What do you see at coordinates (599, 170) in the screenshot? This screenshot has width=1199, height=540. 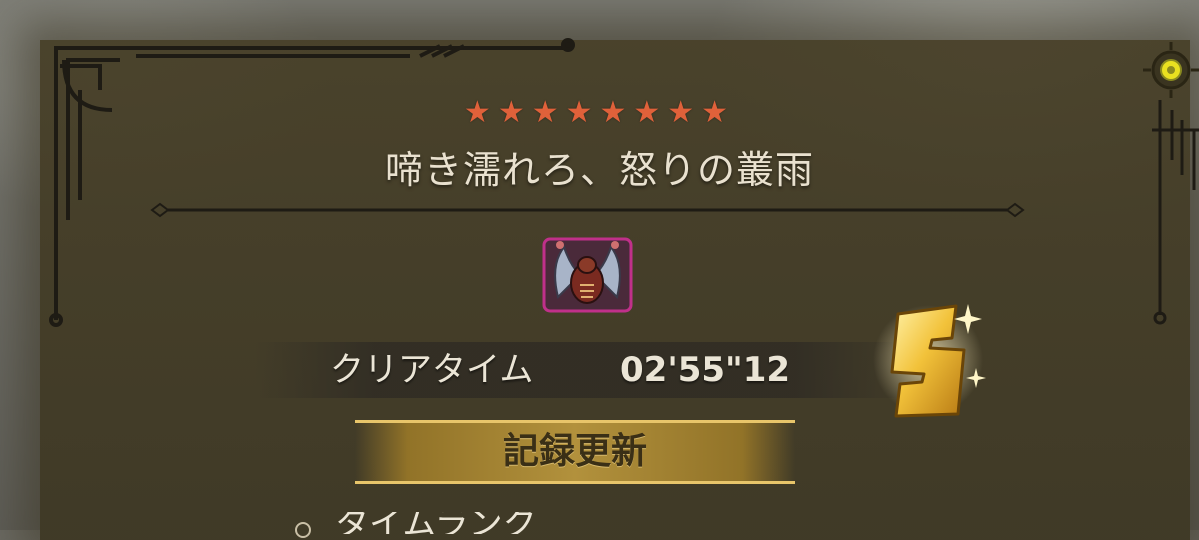 I see `quest-title: 啼き濡れろ、怒りの叢雨` at bounding box center [599, 170].